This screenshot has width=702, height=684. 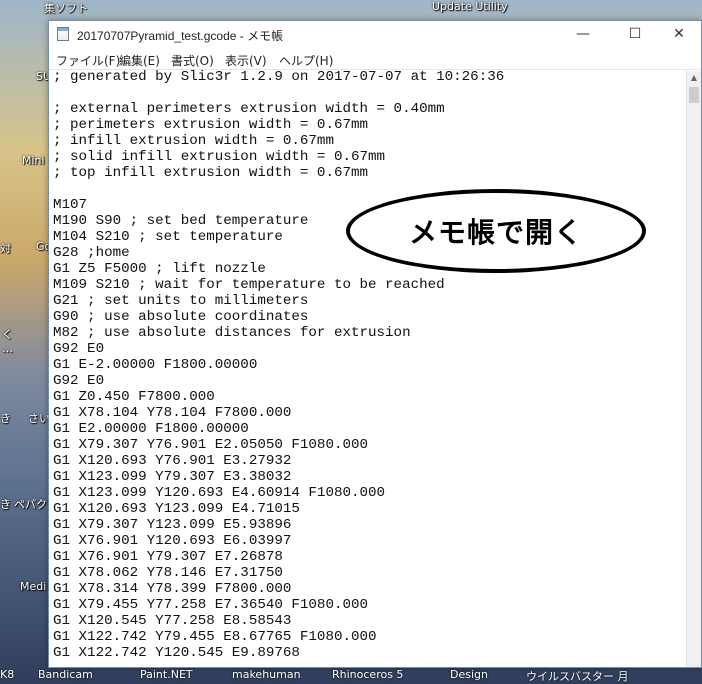 What do you see at coordinates (694, 78) in the screenshot?
I see `scroll-up-arrow-icon: ▲` at bounding box center [694, 78].